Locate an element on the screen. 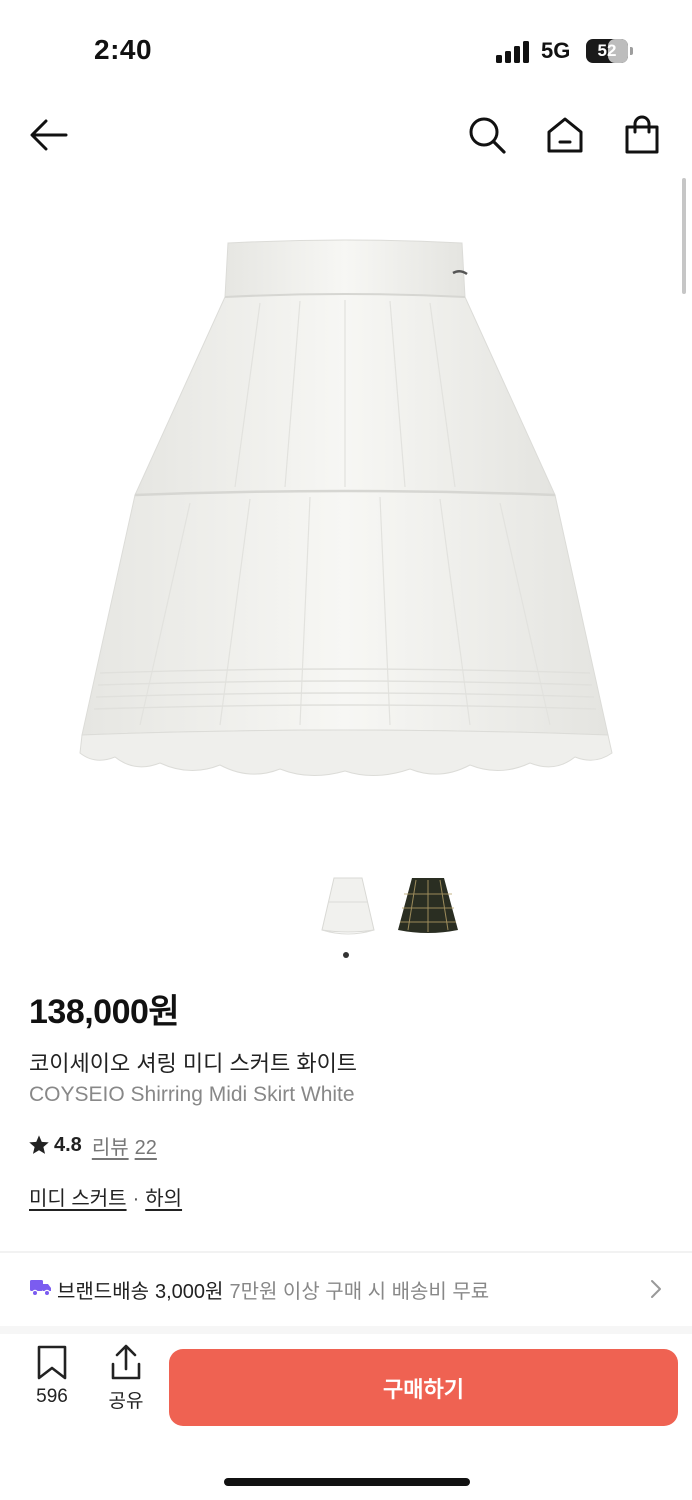  battery-level: 52 is located at coordinates (607, 50).